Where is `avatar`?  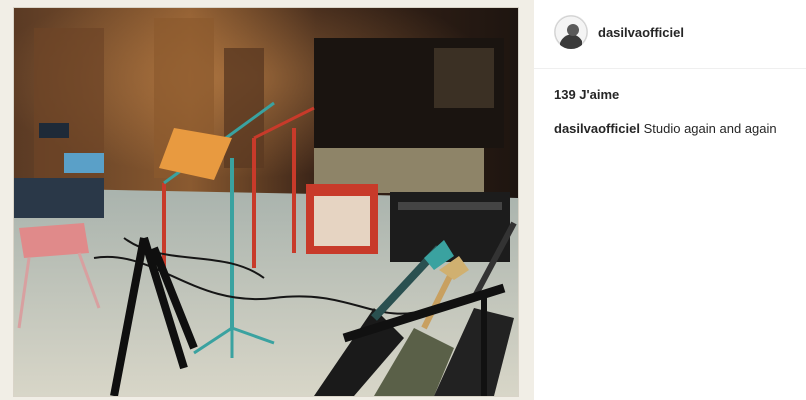
avatar is located at coordinates (571, 32).